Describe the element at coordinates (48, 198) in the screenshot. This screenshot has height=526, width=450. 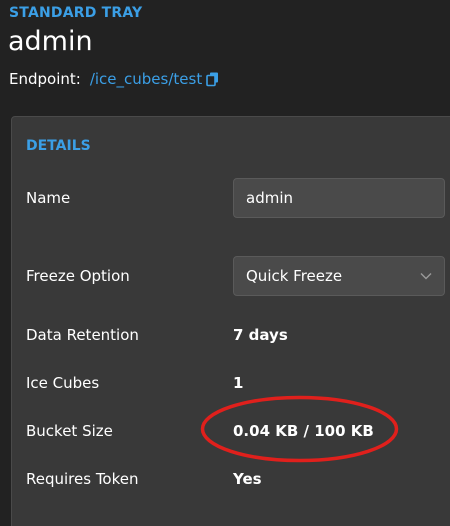
I see `name-label: Name` at that location.